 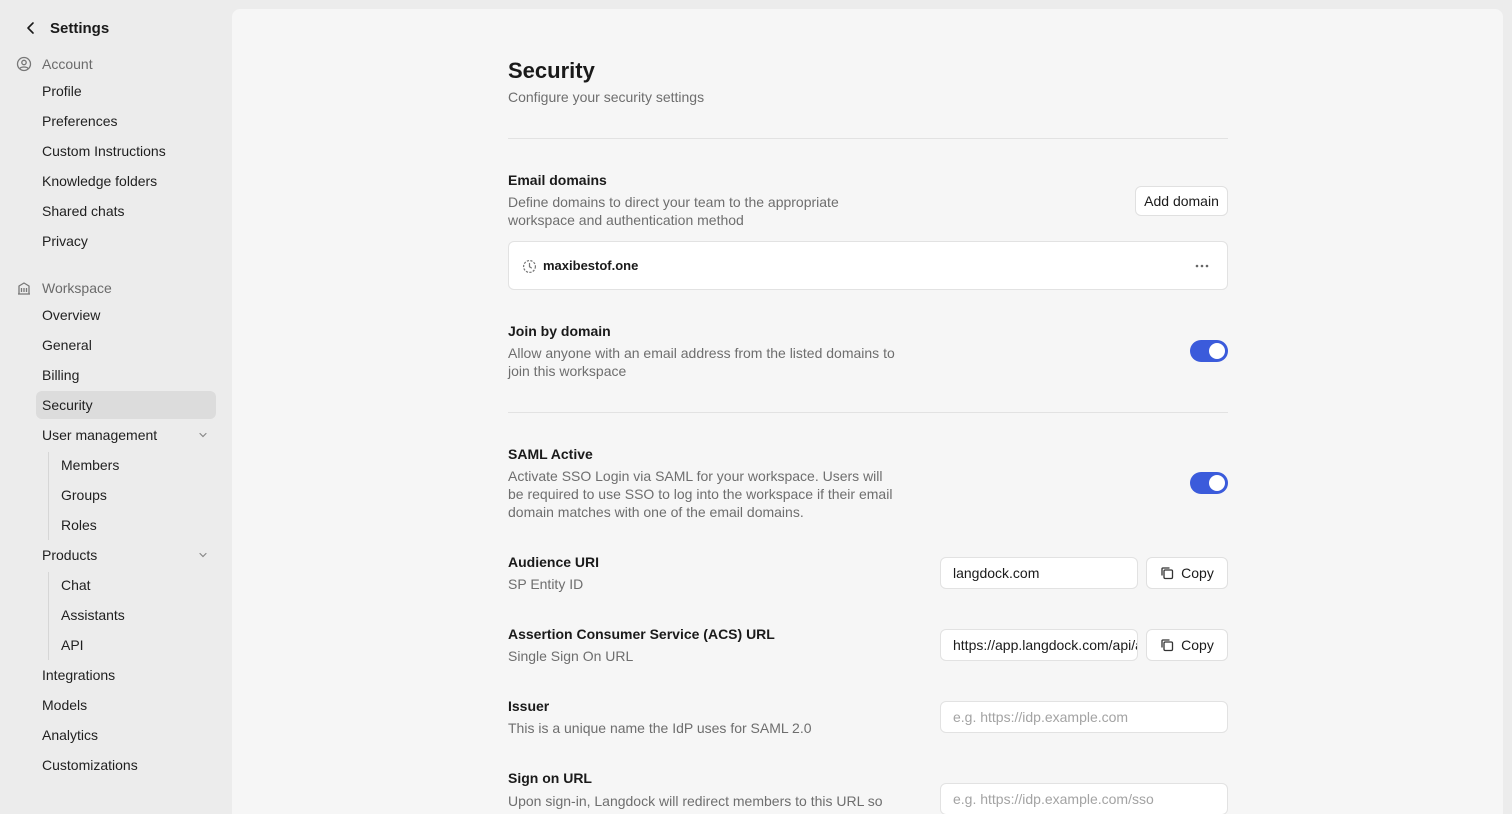 I want to click on sidebar-item-knowledge-folders: Knowledge folders, so click(x=126, y=181).